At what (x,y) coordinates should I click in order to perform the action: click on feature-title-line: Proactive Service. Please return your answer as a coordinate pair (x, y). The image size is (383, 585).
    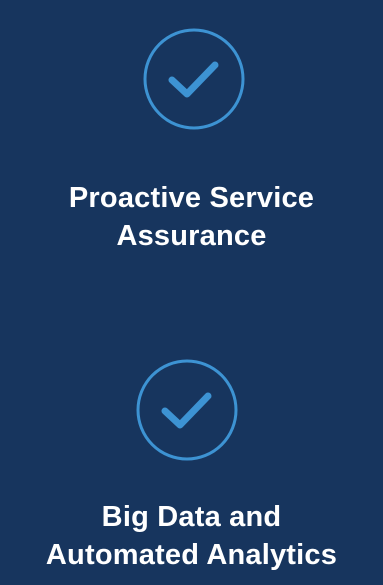
    Looking at the image, I should click on (191, 198).